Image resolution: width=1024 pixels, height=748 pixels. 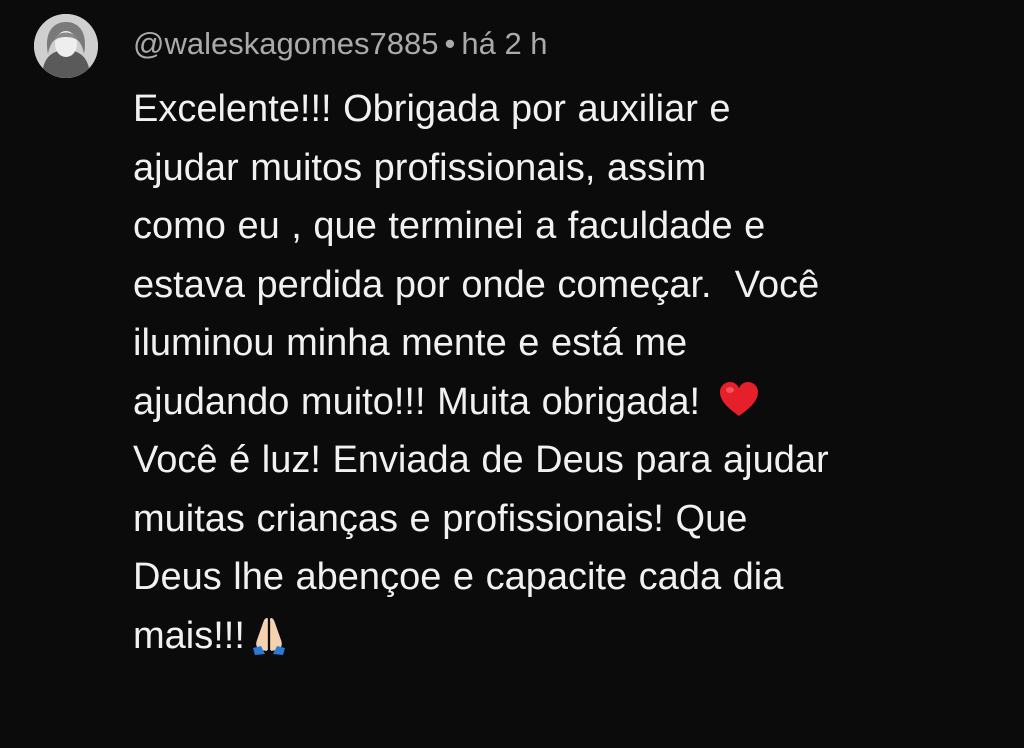 I want to click on comment-line: ajudar muitos profissionais, assim, so click(x=420, y=167).